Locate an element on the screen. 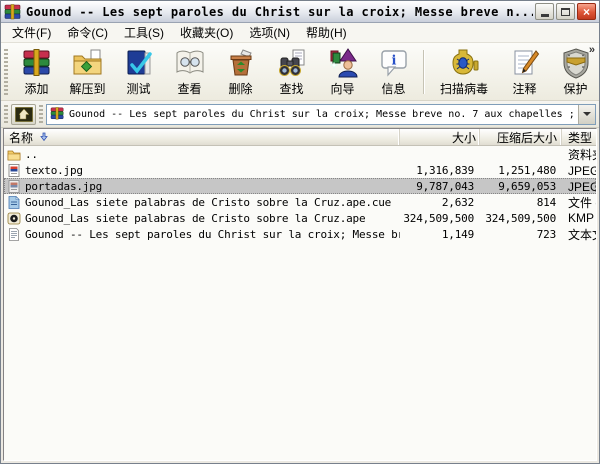 The image size is (600, 464). menu-options: 选项(N) is located at coordinates (269, 32).